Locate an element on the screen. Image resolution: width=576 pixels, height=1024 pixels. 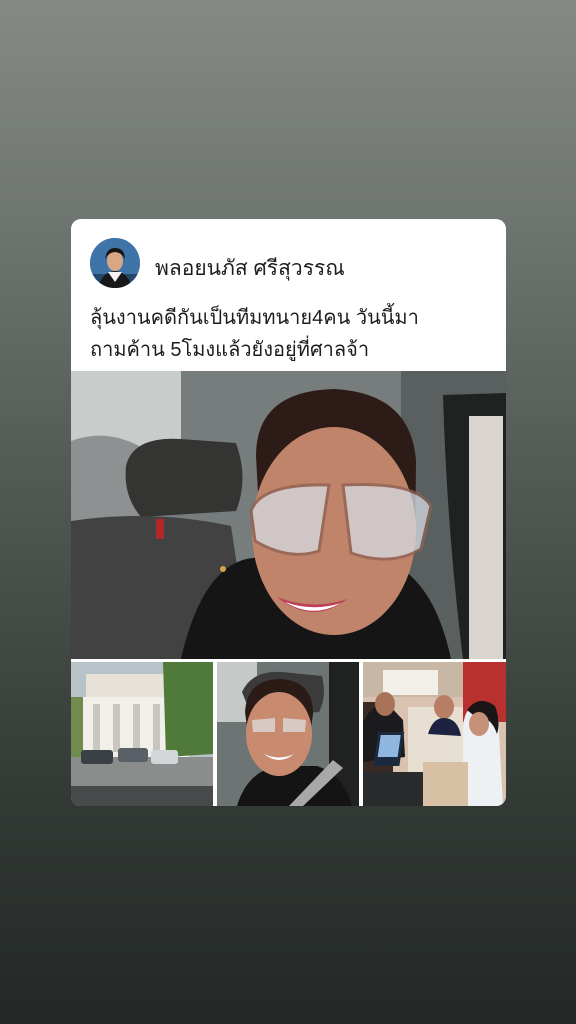
post-text-line: ลุ้นงานคดีกันเป็นทีมทนาย4คน วันนี้มา is located at coordinates (254, 318).